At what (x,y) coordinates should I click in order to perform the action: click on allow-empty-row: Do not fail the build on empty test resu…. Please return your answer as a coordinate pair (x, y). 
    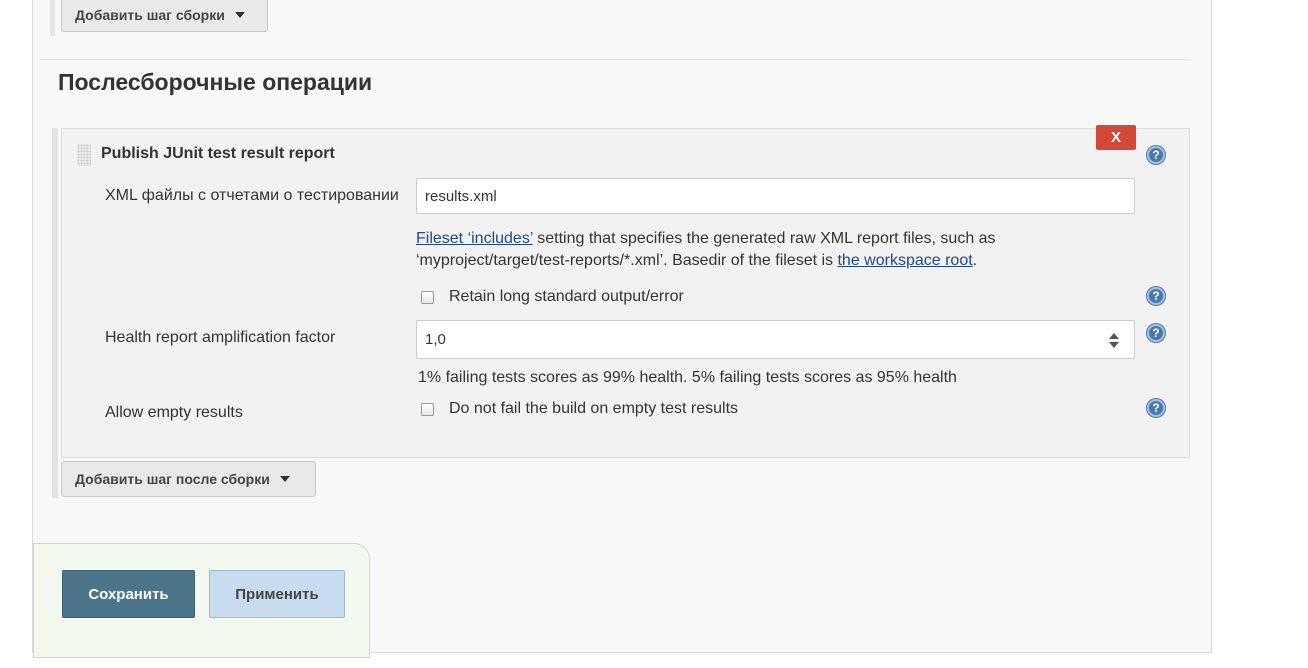
    Looking at the image, I should click on (579, 409).